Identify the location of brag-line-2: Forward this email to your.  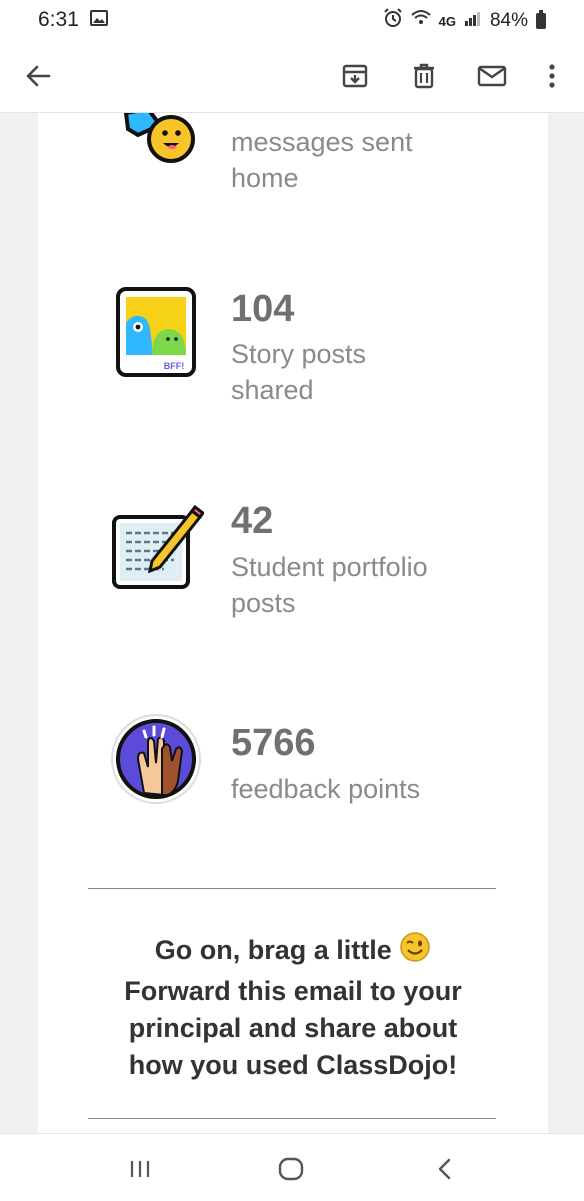
(293, 991).